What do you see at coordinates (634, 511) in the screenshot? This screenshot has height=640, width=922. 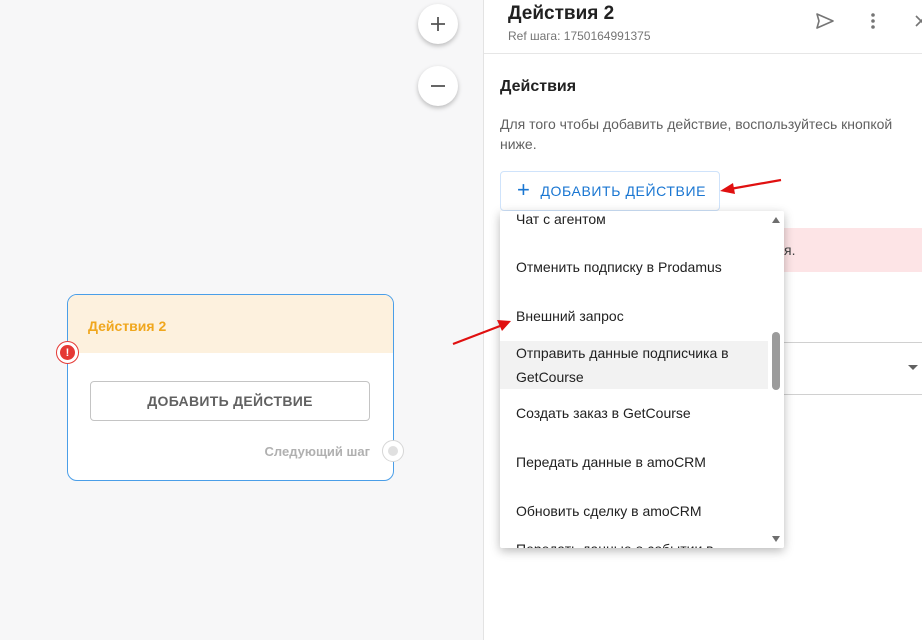 I see `dropdown-item: Обновить сделку в amoCRM` at bounding box center [634, 511].